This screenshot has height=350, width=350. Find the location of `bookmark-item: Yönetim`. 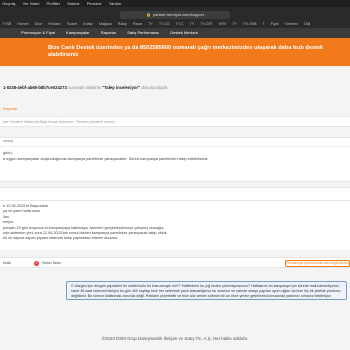

bookmark-item: Yönetim is located at coordinates (290, 24).